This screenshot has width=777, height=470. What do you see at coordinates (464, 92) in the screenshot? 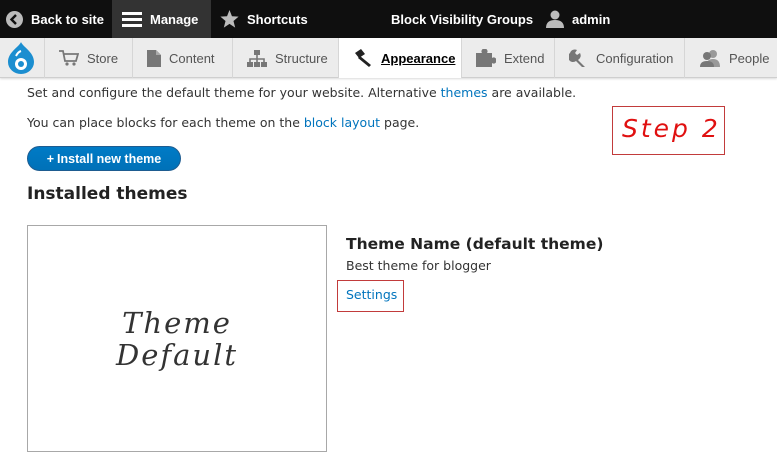
I see `themes-link: themes` at bounding box center [464, 92].